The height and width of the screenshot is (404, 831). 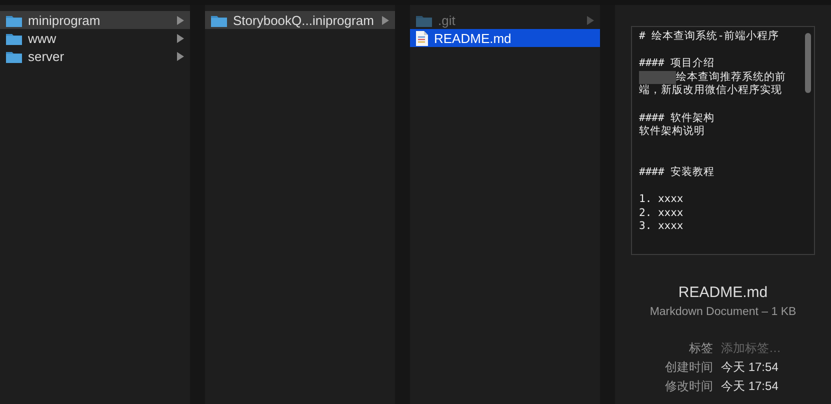 What do you see at coordinates (709, 36) in the screenshot?
I see `preview-line: # 绘本查询系统-前端小程序` at bounding box center [709, 36].